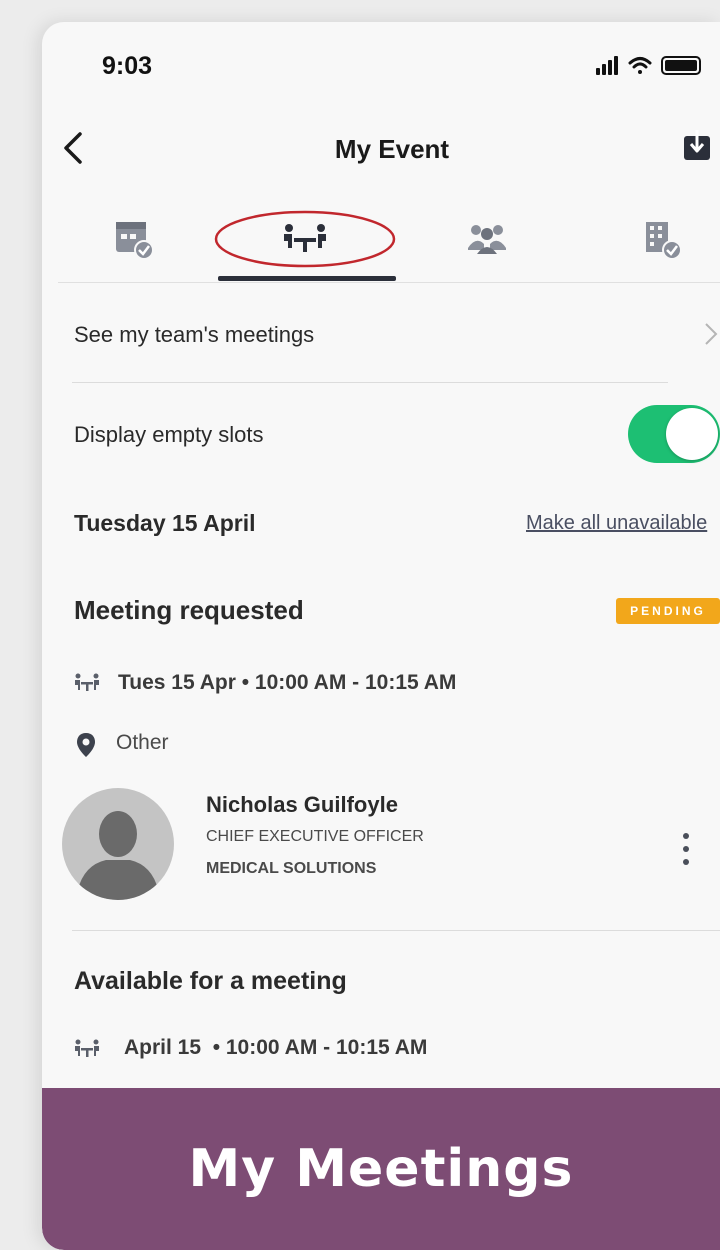 This screenshot has height=1250, width=720. I want to click on location-pin-icon, so click(86, 745).